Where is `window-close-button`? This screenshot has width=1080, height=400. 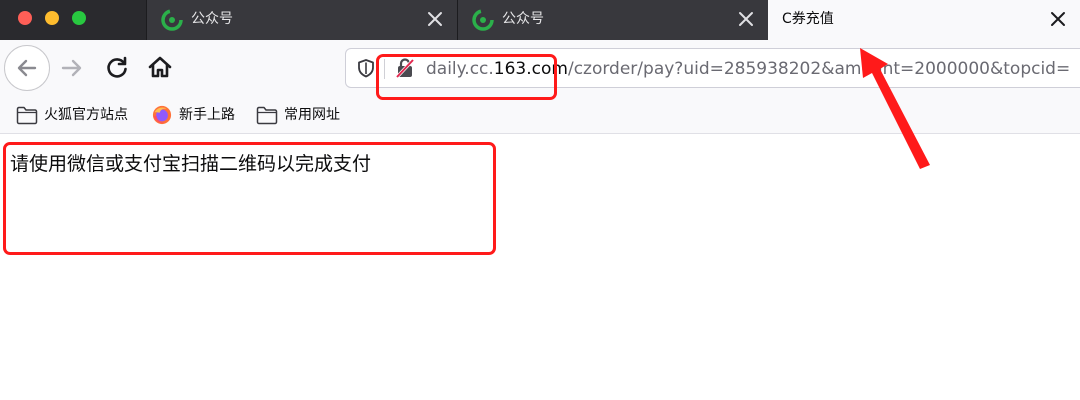
window-close-button is located at coordinates (25, 18).